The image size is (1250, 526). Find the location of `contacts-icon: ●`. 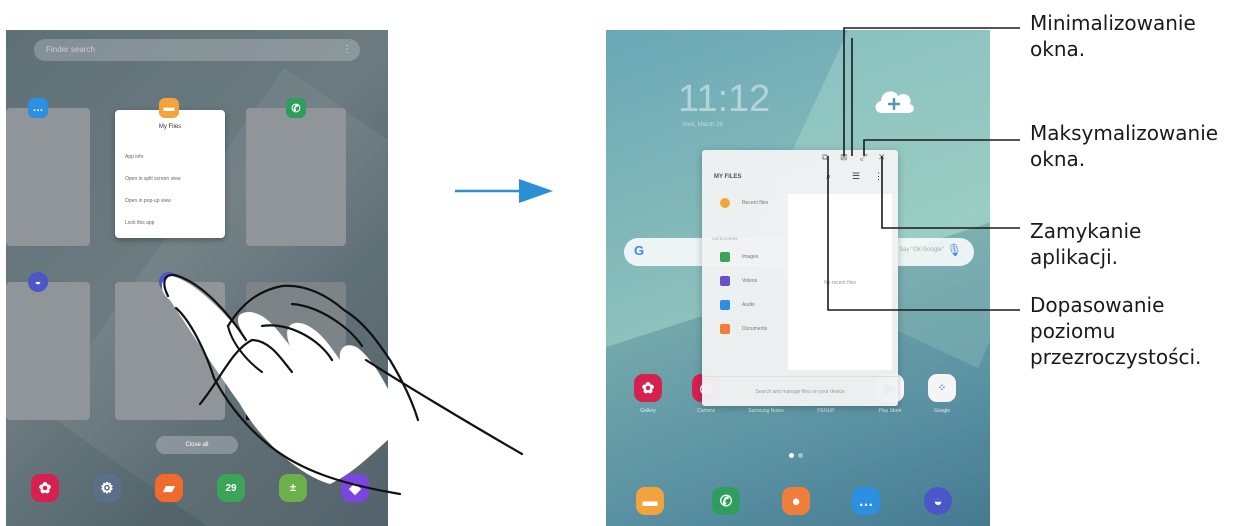

contacts-icon: ● is located at coordinates (796, 501).